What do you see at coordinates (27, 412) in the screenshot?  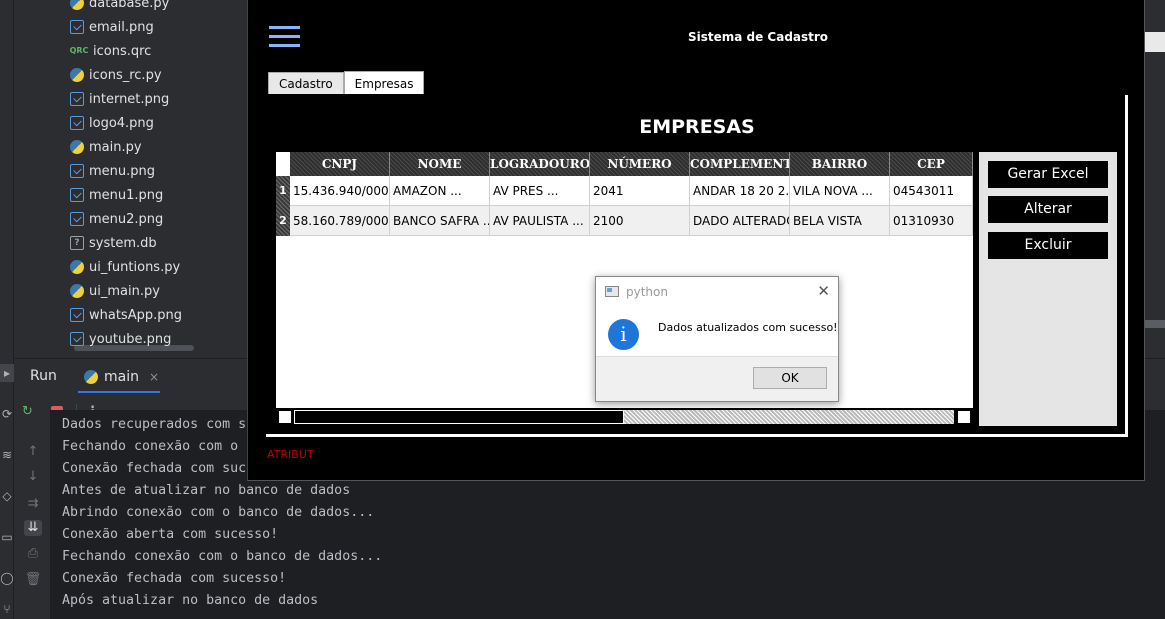 I see `rerun-icon: ↻` at bounding box center [27, 412].